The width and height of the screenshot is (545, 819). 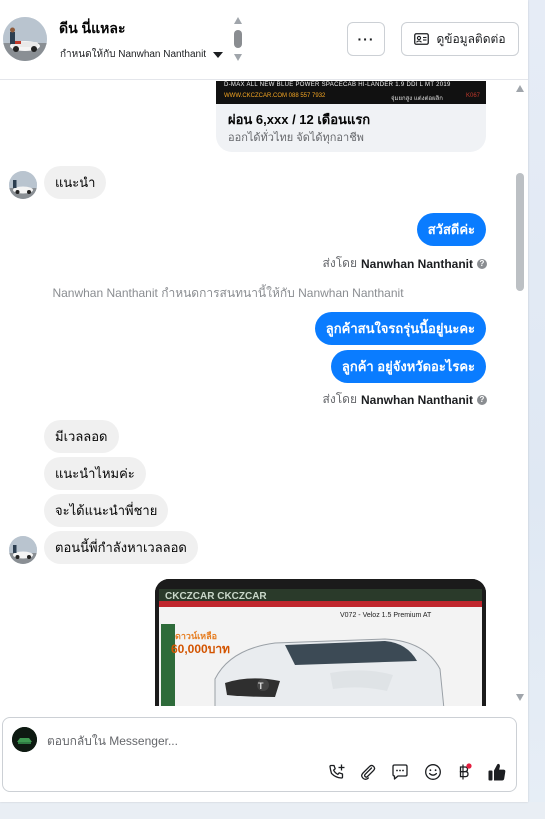 What do you see at coordinates (536, 409) in the screenshot?
I see `page-background-right` at bounding box center [536, 409].